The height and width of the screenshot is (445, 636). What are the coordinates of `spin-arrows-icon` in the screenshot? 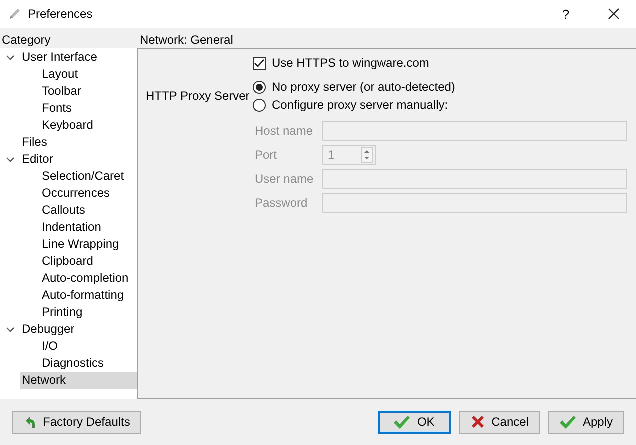 It's located at (367, 155).